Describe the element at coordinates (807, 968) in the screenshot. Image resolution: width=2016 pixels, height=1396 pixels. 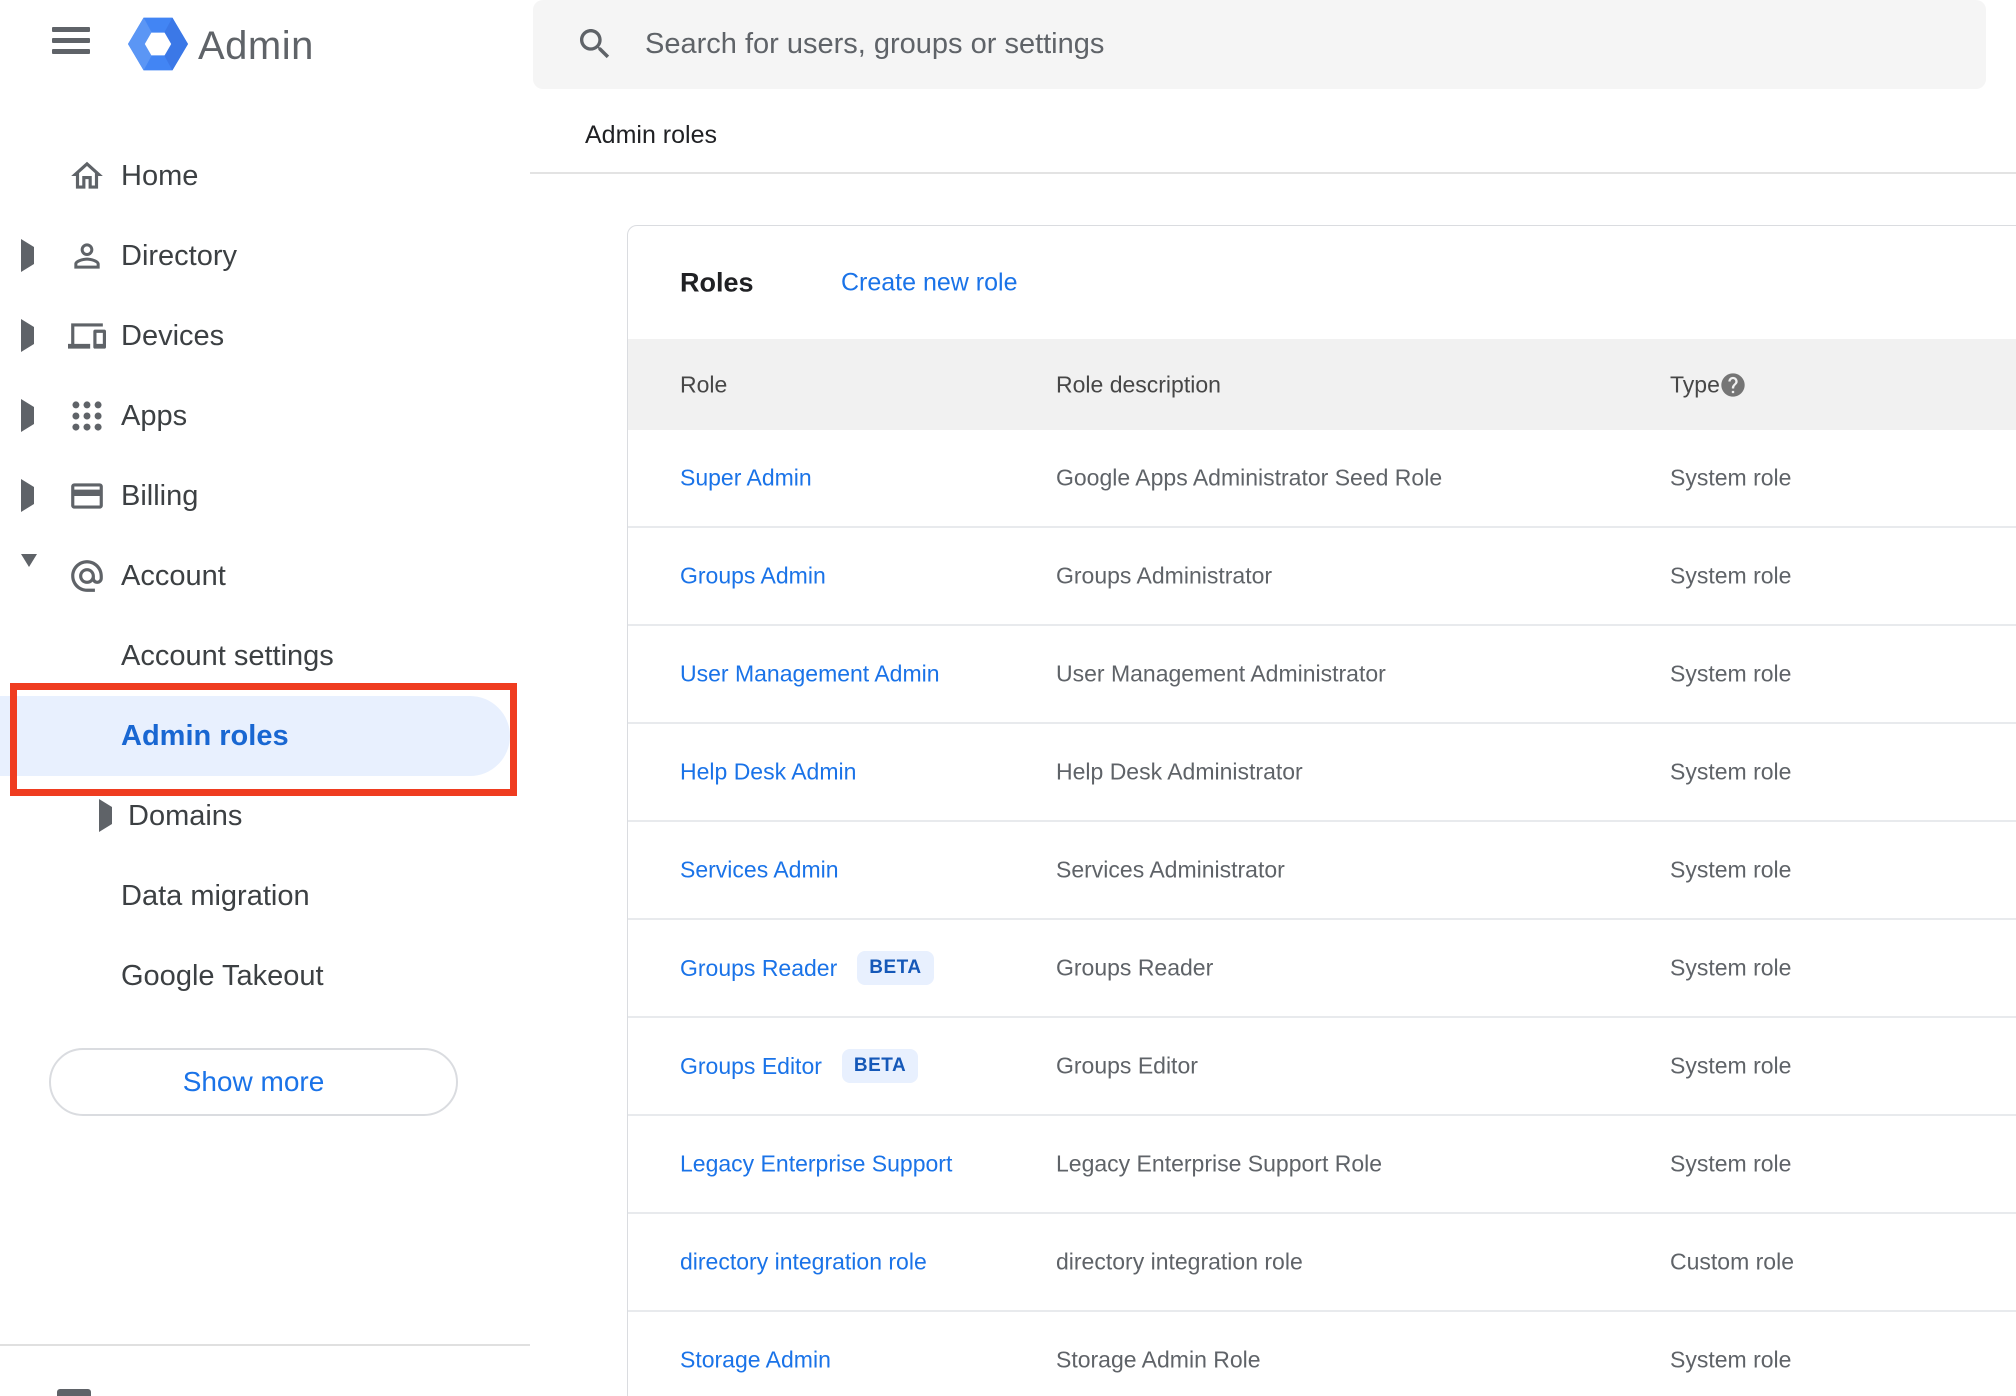
I see `role-link: Groups Reader BETA` at that location.